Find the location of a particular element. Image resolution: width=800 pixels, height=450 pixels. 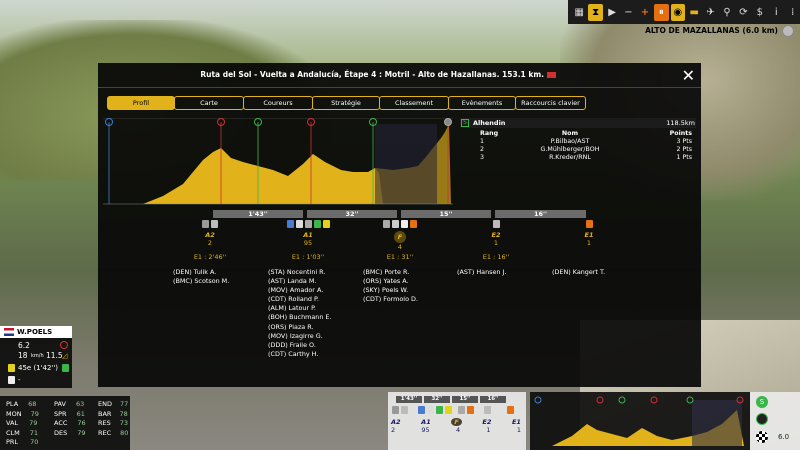

rider-dash: - is located at coordinates (19, 380).